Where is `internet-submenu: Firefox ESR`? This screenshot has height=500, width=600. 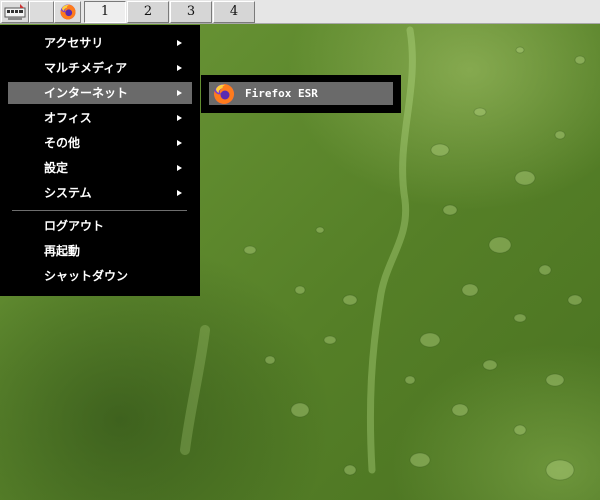 internet-submenu: Firefox ESR is located at coordinates (301, 94).